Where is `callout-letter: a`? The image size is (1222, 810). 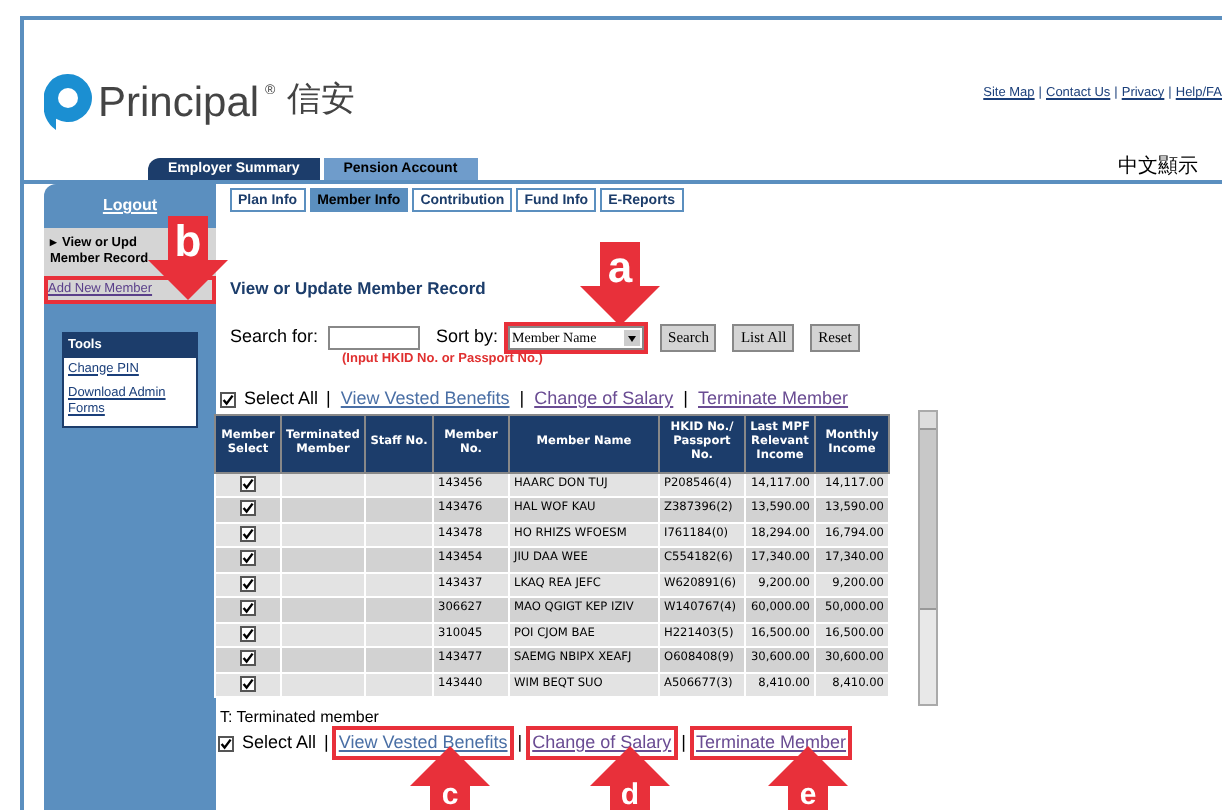 callout-letter: a is located at coordinates (620, 268).